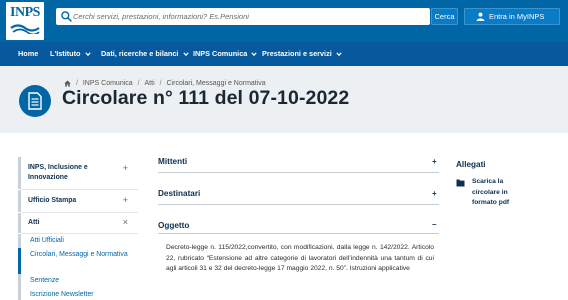  What do you see at coordinates (140, 53) in the screenshot?
I see `nav-item-label: Dati, ricerche e bilanci` at bounding box center [140, 53].